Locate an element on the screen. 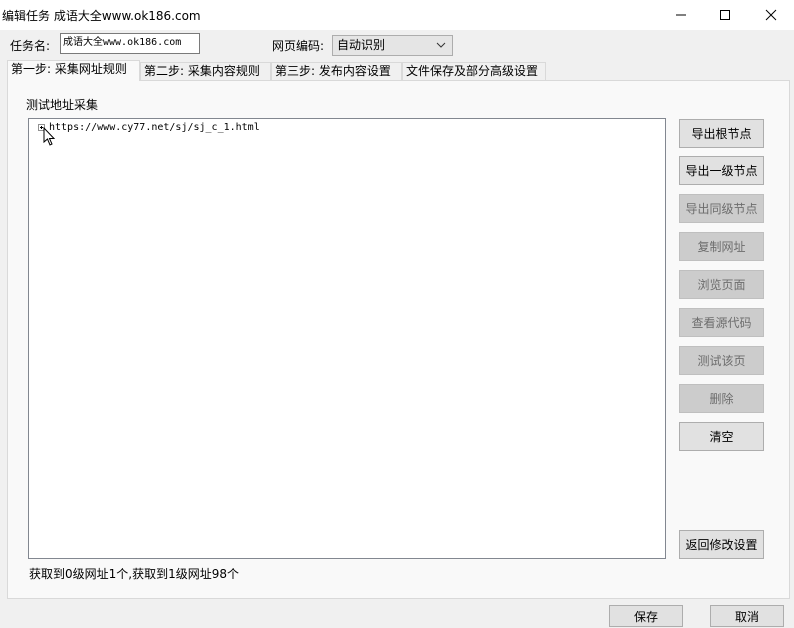  minimize-icon is located at coordinates (681, 15).